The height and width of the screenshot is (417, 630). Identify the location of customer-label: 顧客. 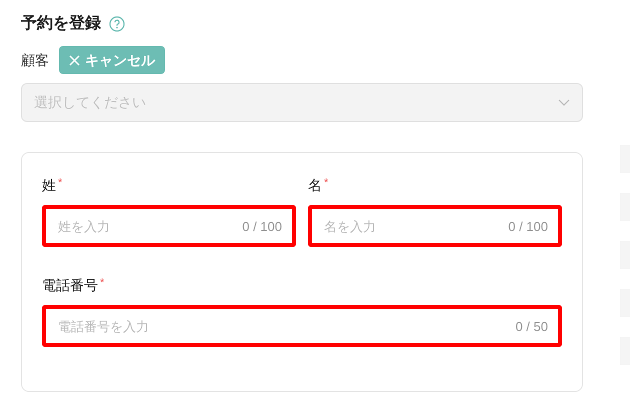
(35, 60).